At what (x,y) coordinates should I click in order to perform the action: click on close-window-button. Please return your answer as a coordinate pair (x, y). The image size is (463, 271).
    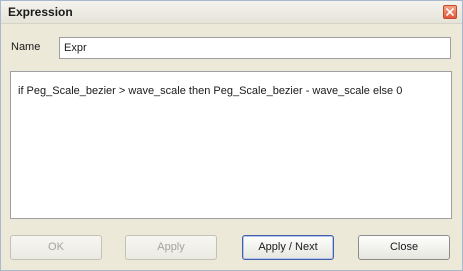
    Looking at the image, I should click on (450, 12).